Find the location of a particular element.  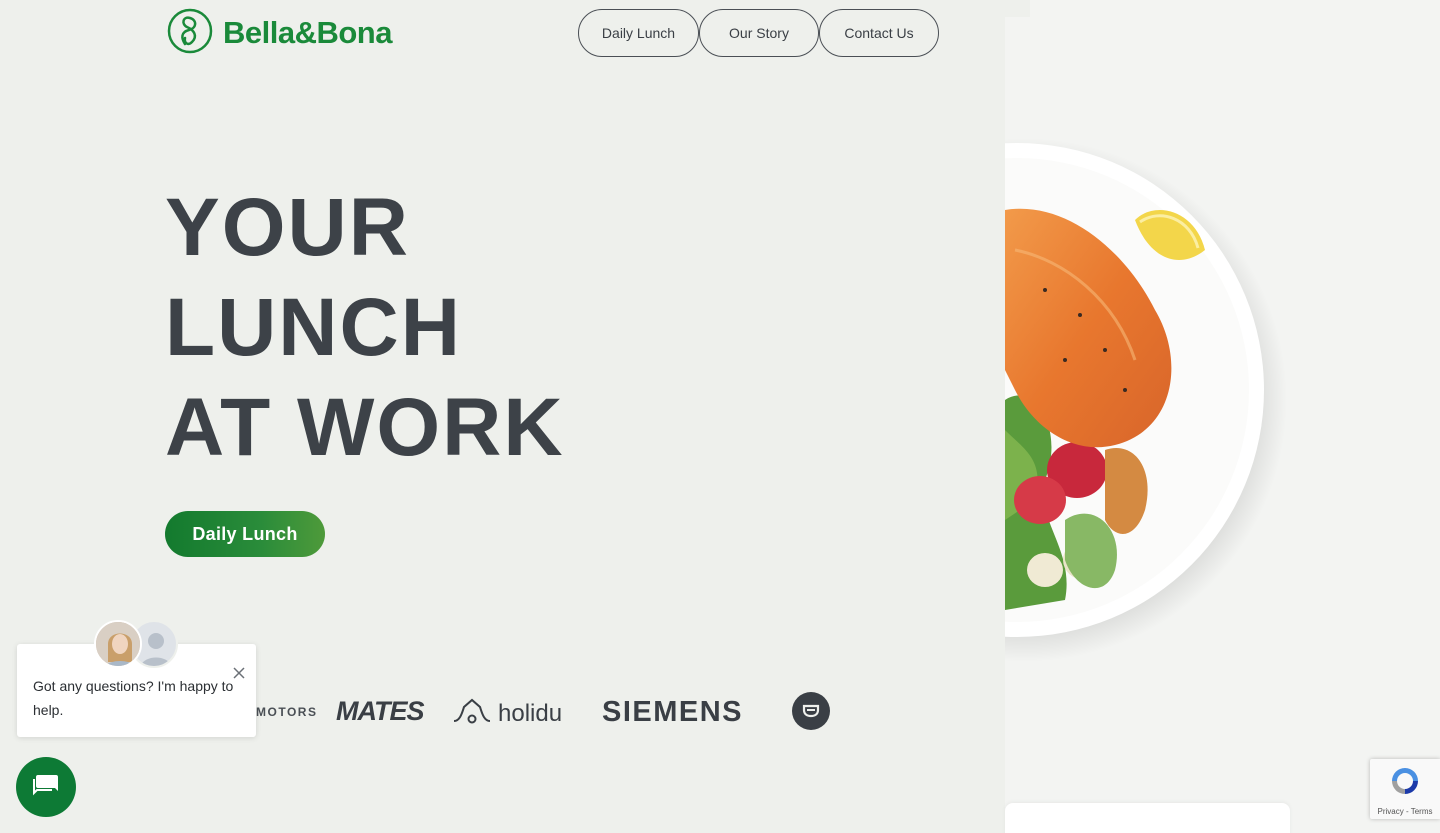

chat-launcher-button is located at coordinates (46, 787).